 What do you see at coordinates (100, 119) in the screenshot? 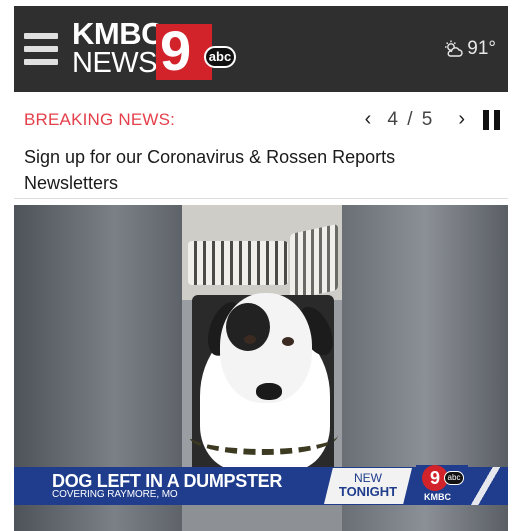
I see `breaking-news-label: BREAKING NEWS:` at bounding box center [100, 119].